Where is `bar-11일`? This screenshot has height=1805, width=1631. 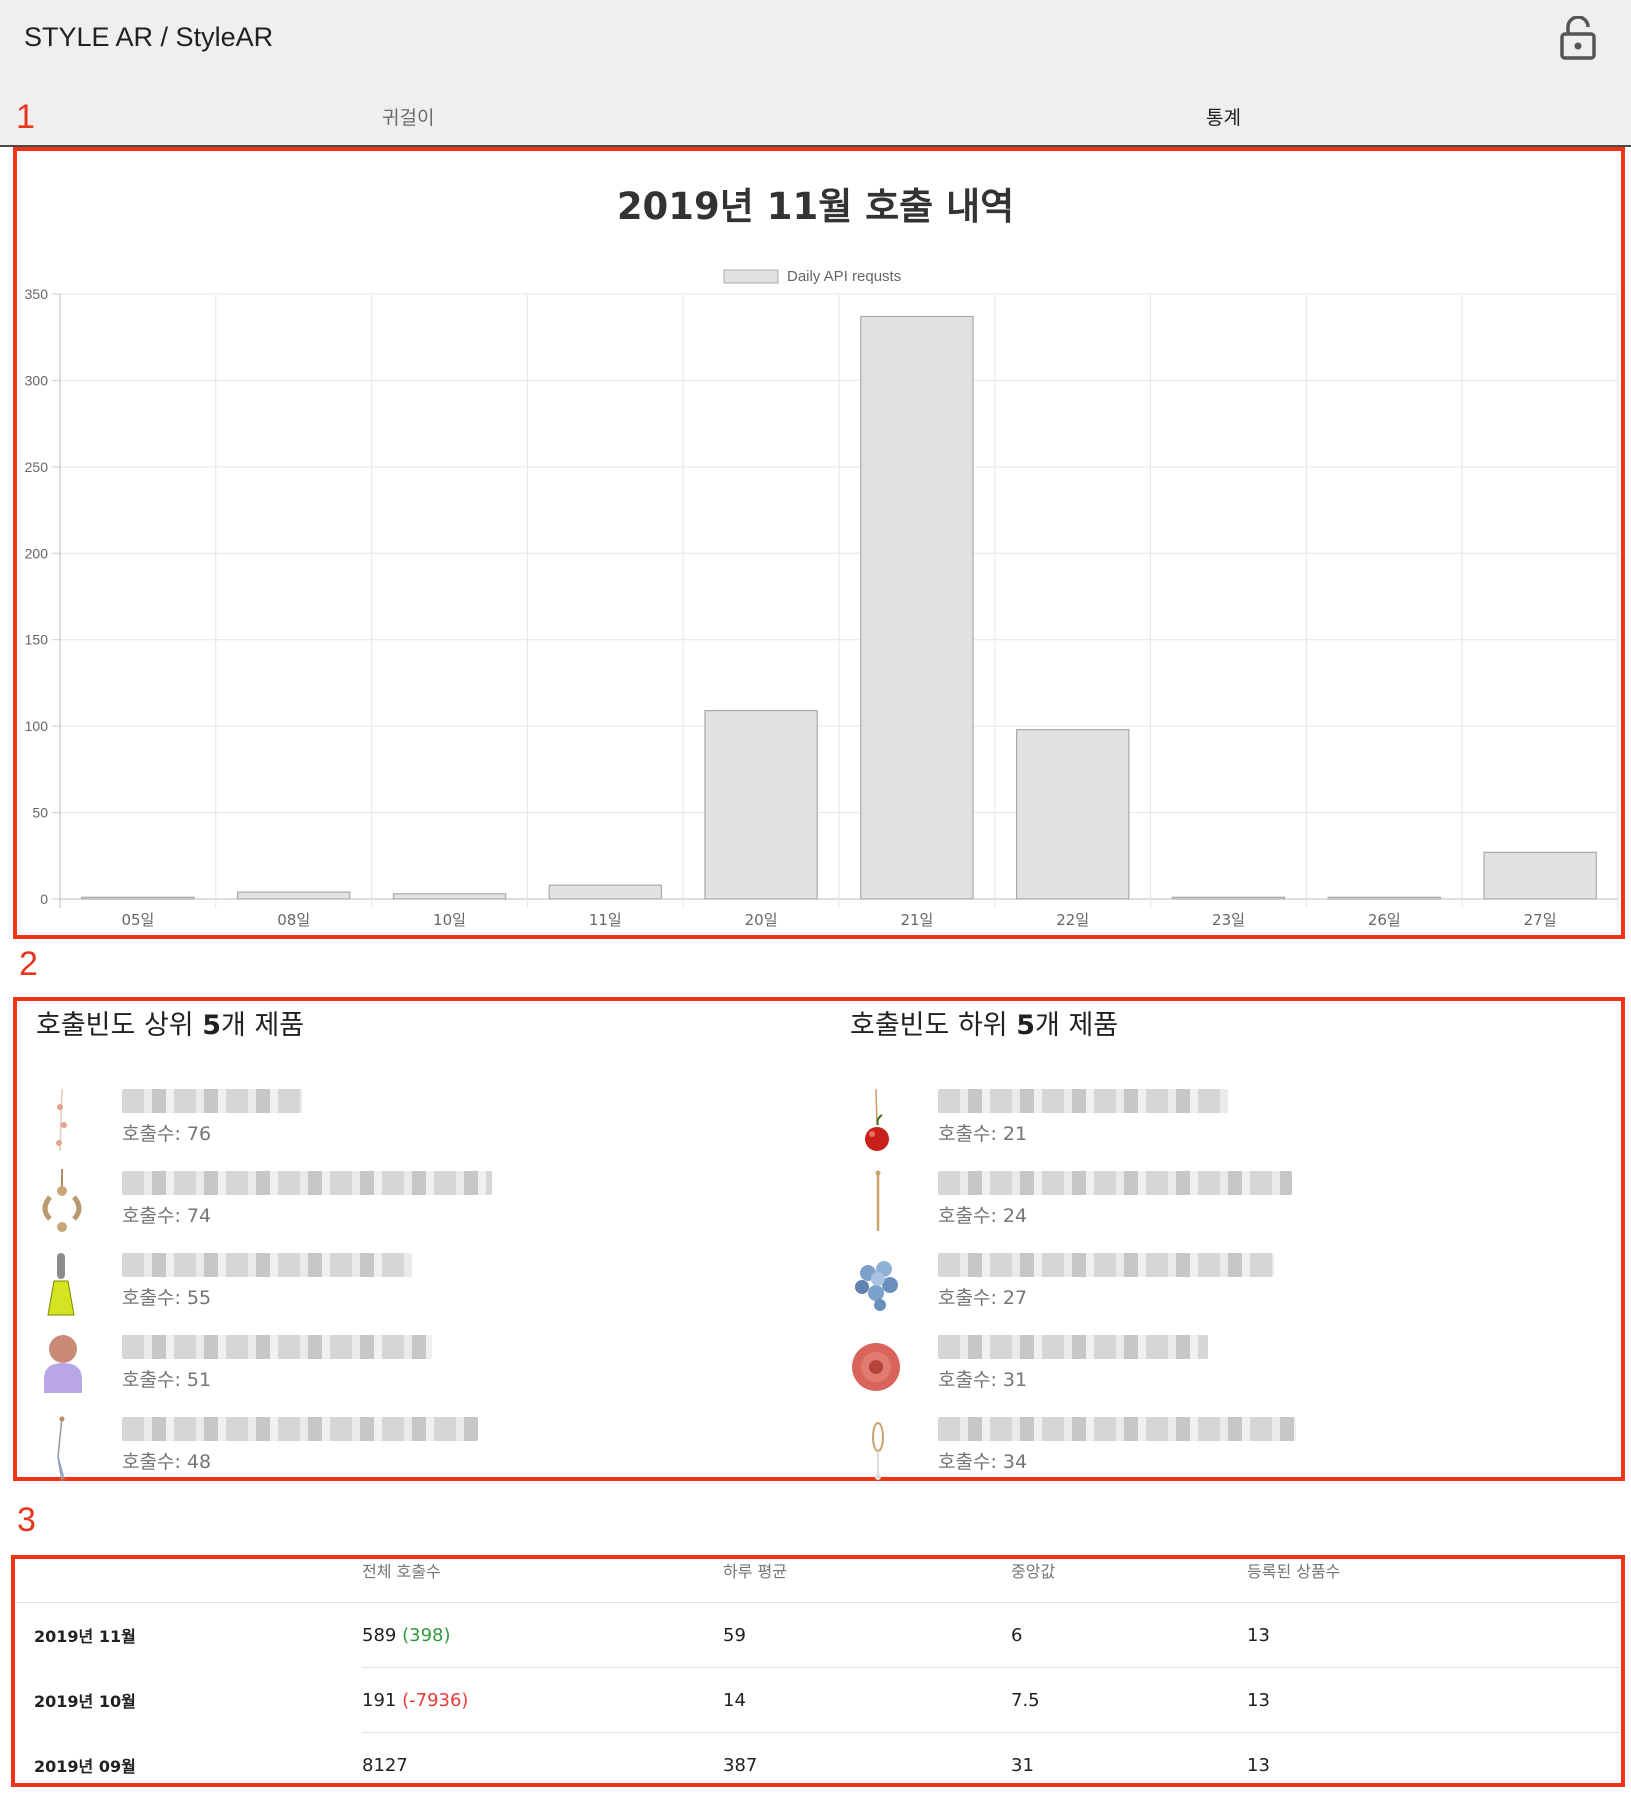
bar-11일 is located at coordinates (605, 892).